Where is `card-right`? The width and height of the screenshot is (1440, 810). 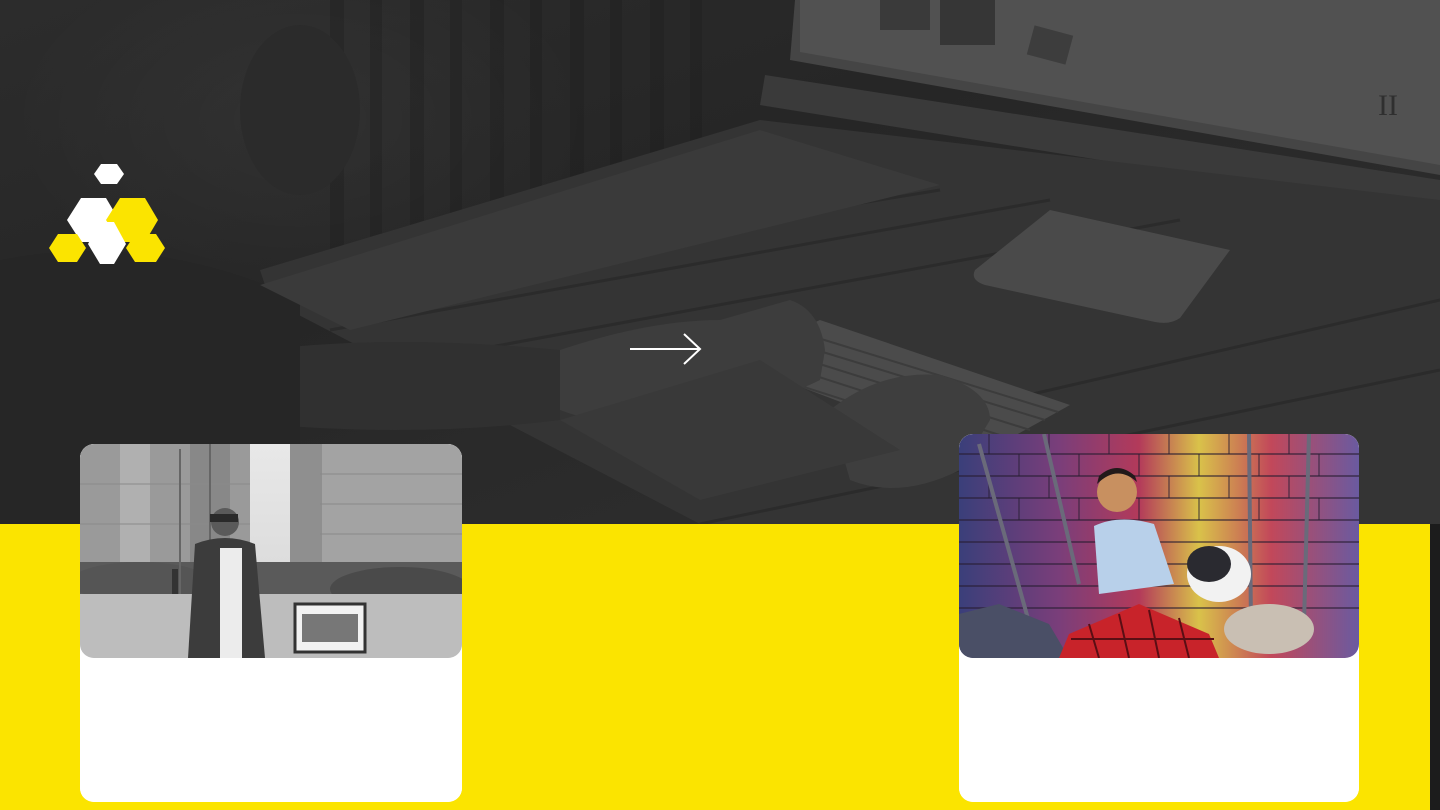 card-right is located at coordinates (1159, 618).